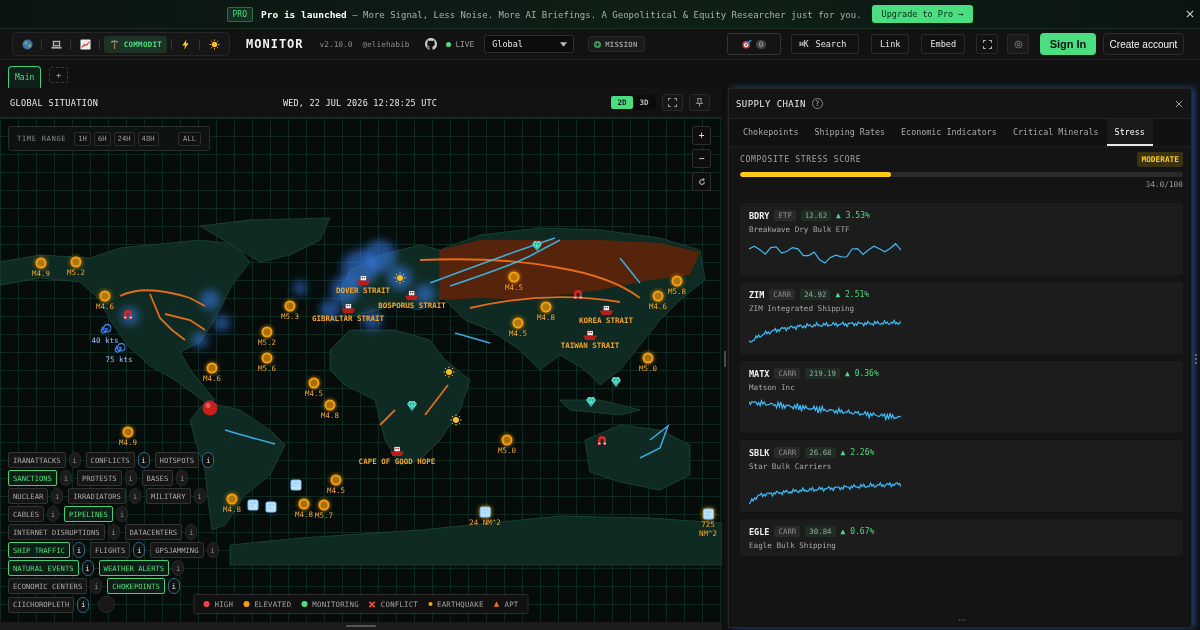  What do you see at coordinates (757, 294) in the screenshot?
I see `ticker-symbol: ZIM` at bounding box center [757, 294].